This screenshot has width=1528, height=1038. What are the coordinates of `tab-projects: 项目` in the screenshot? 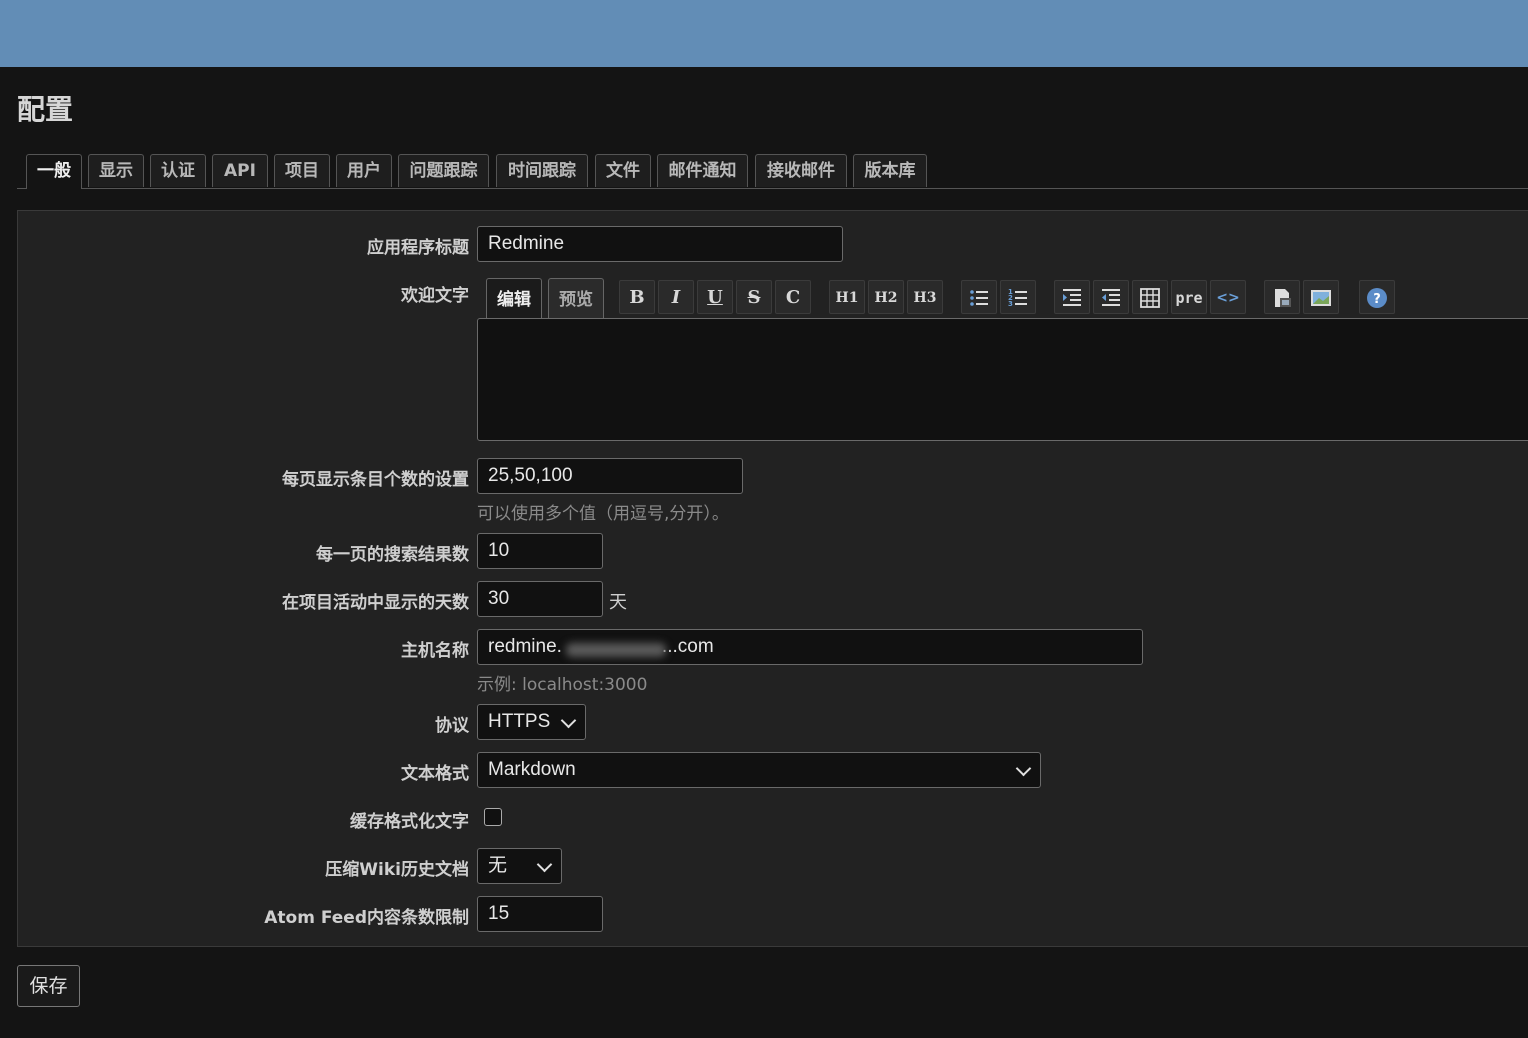 It's located at (302, 170).